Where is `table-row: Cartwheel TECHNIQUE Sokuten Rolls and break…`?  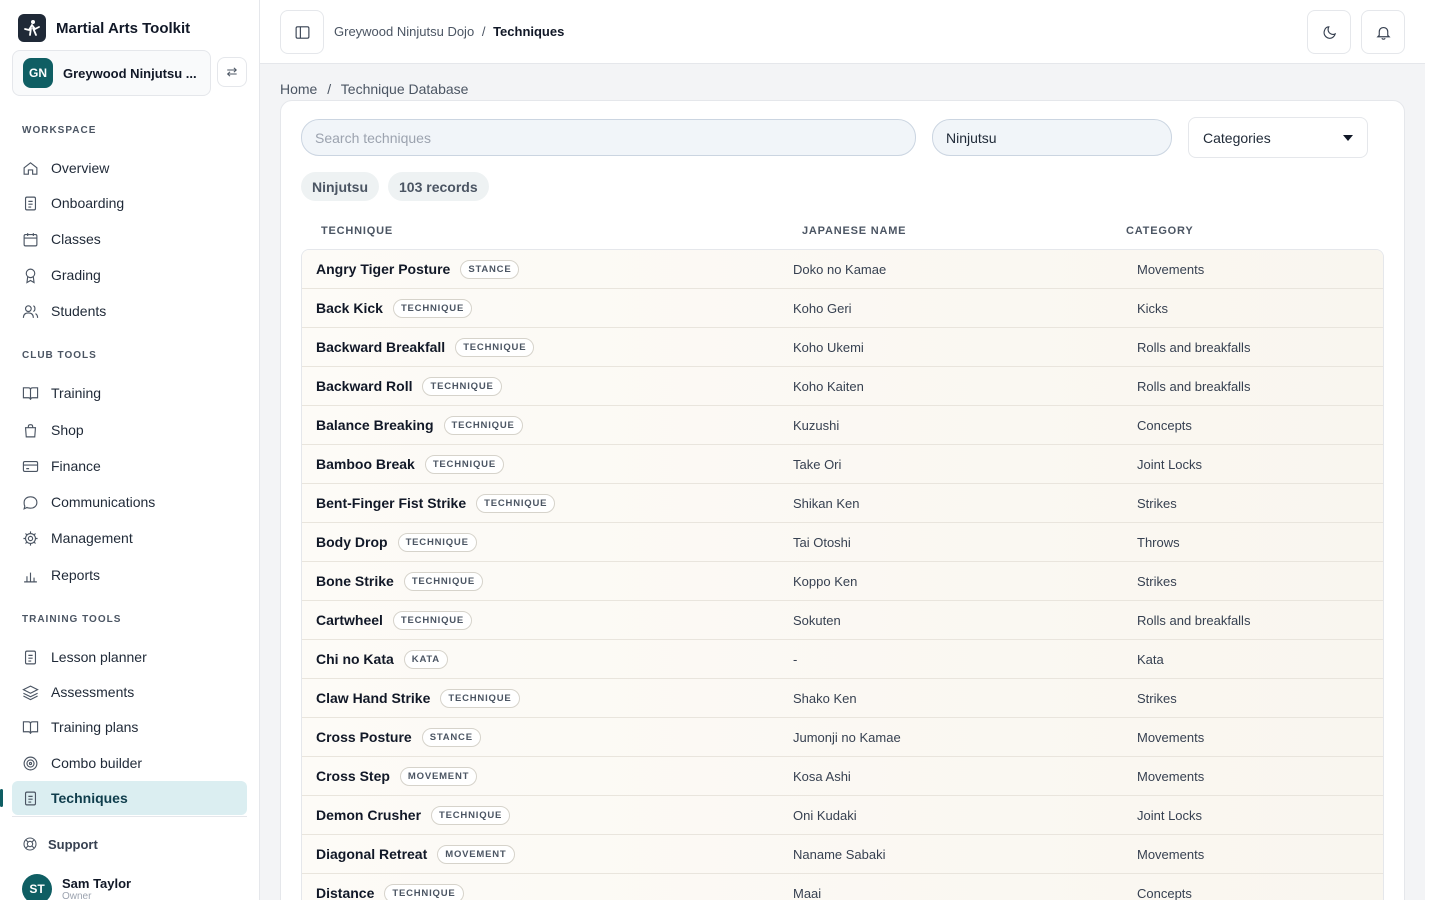 table-row: Cartwheel TECHNIQUE Sokuten Rolls and break… is located at coordinates (842, 620).